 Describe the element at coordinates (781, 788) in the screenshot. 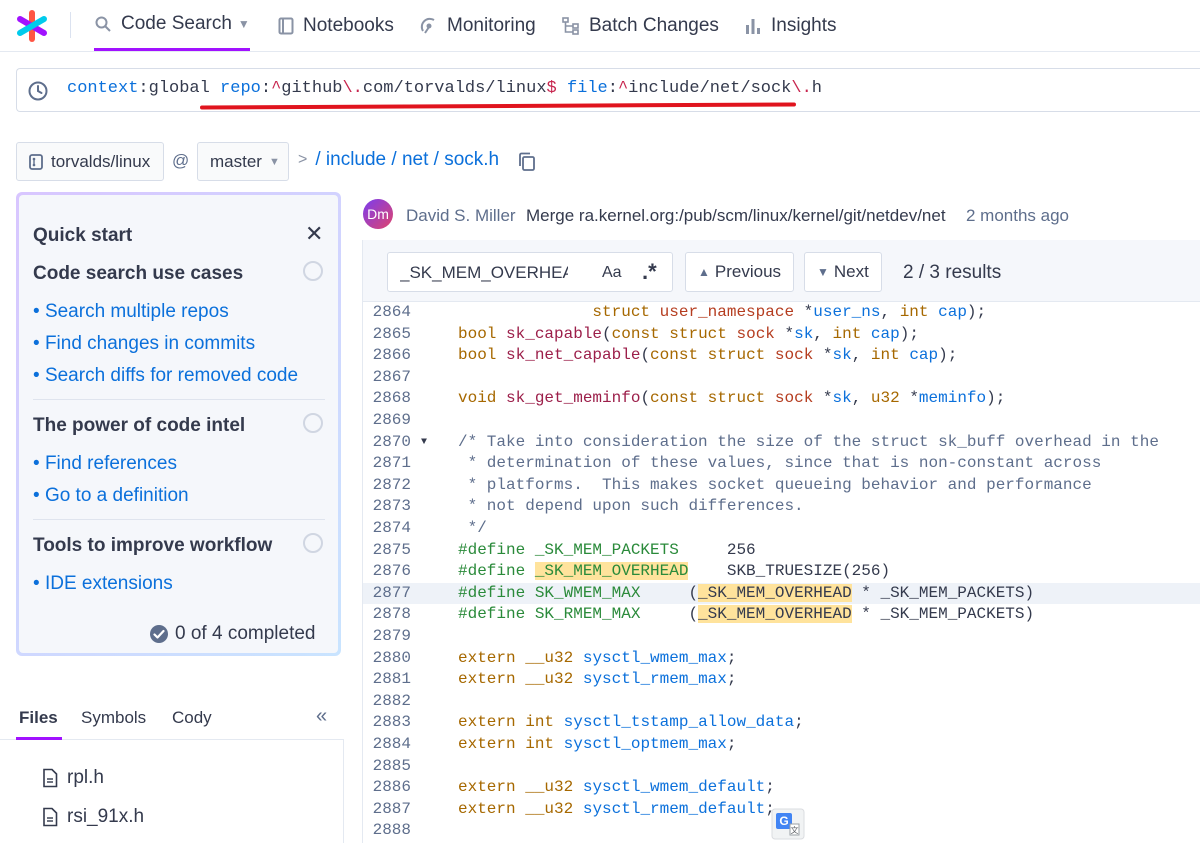

I see `code-line: 2886 extern __u32 sysctl_wmem_default;` at that location.